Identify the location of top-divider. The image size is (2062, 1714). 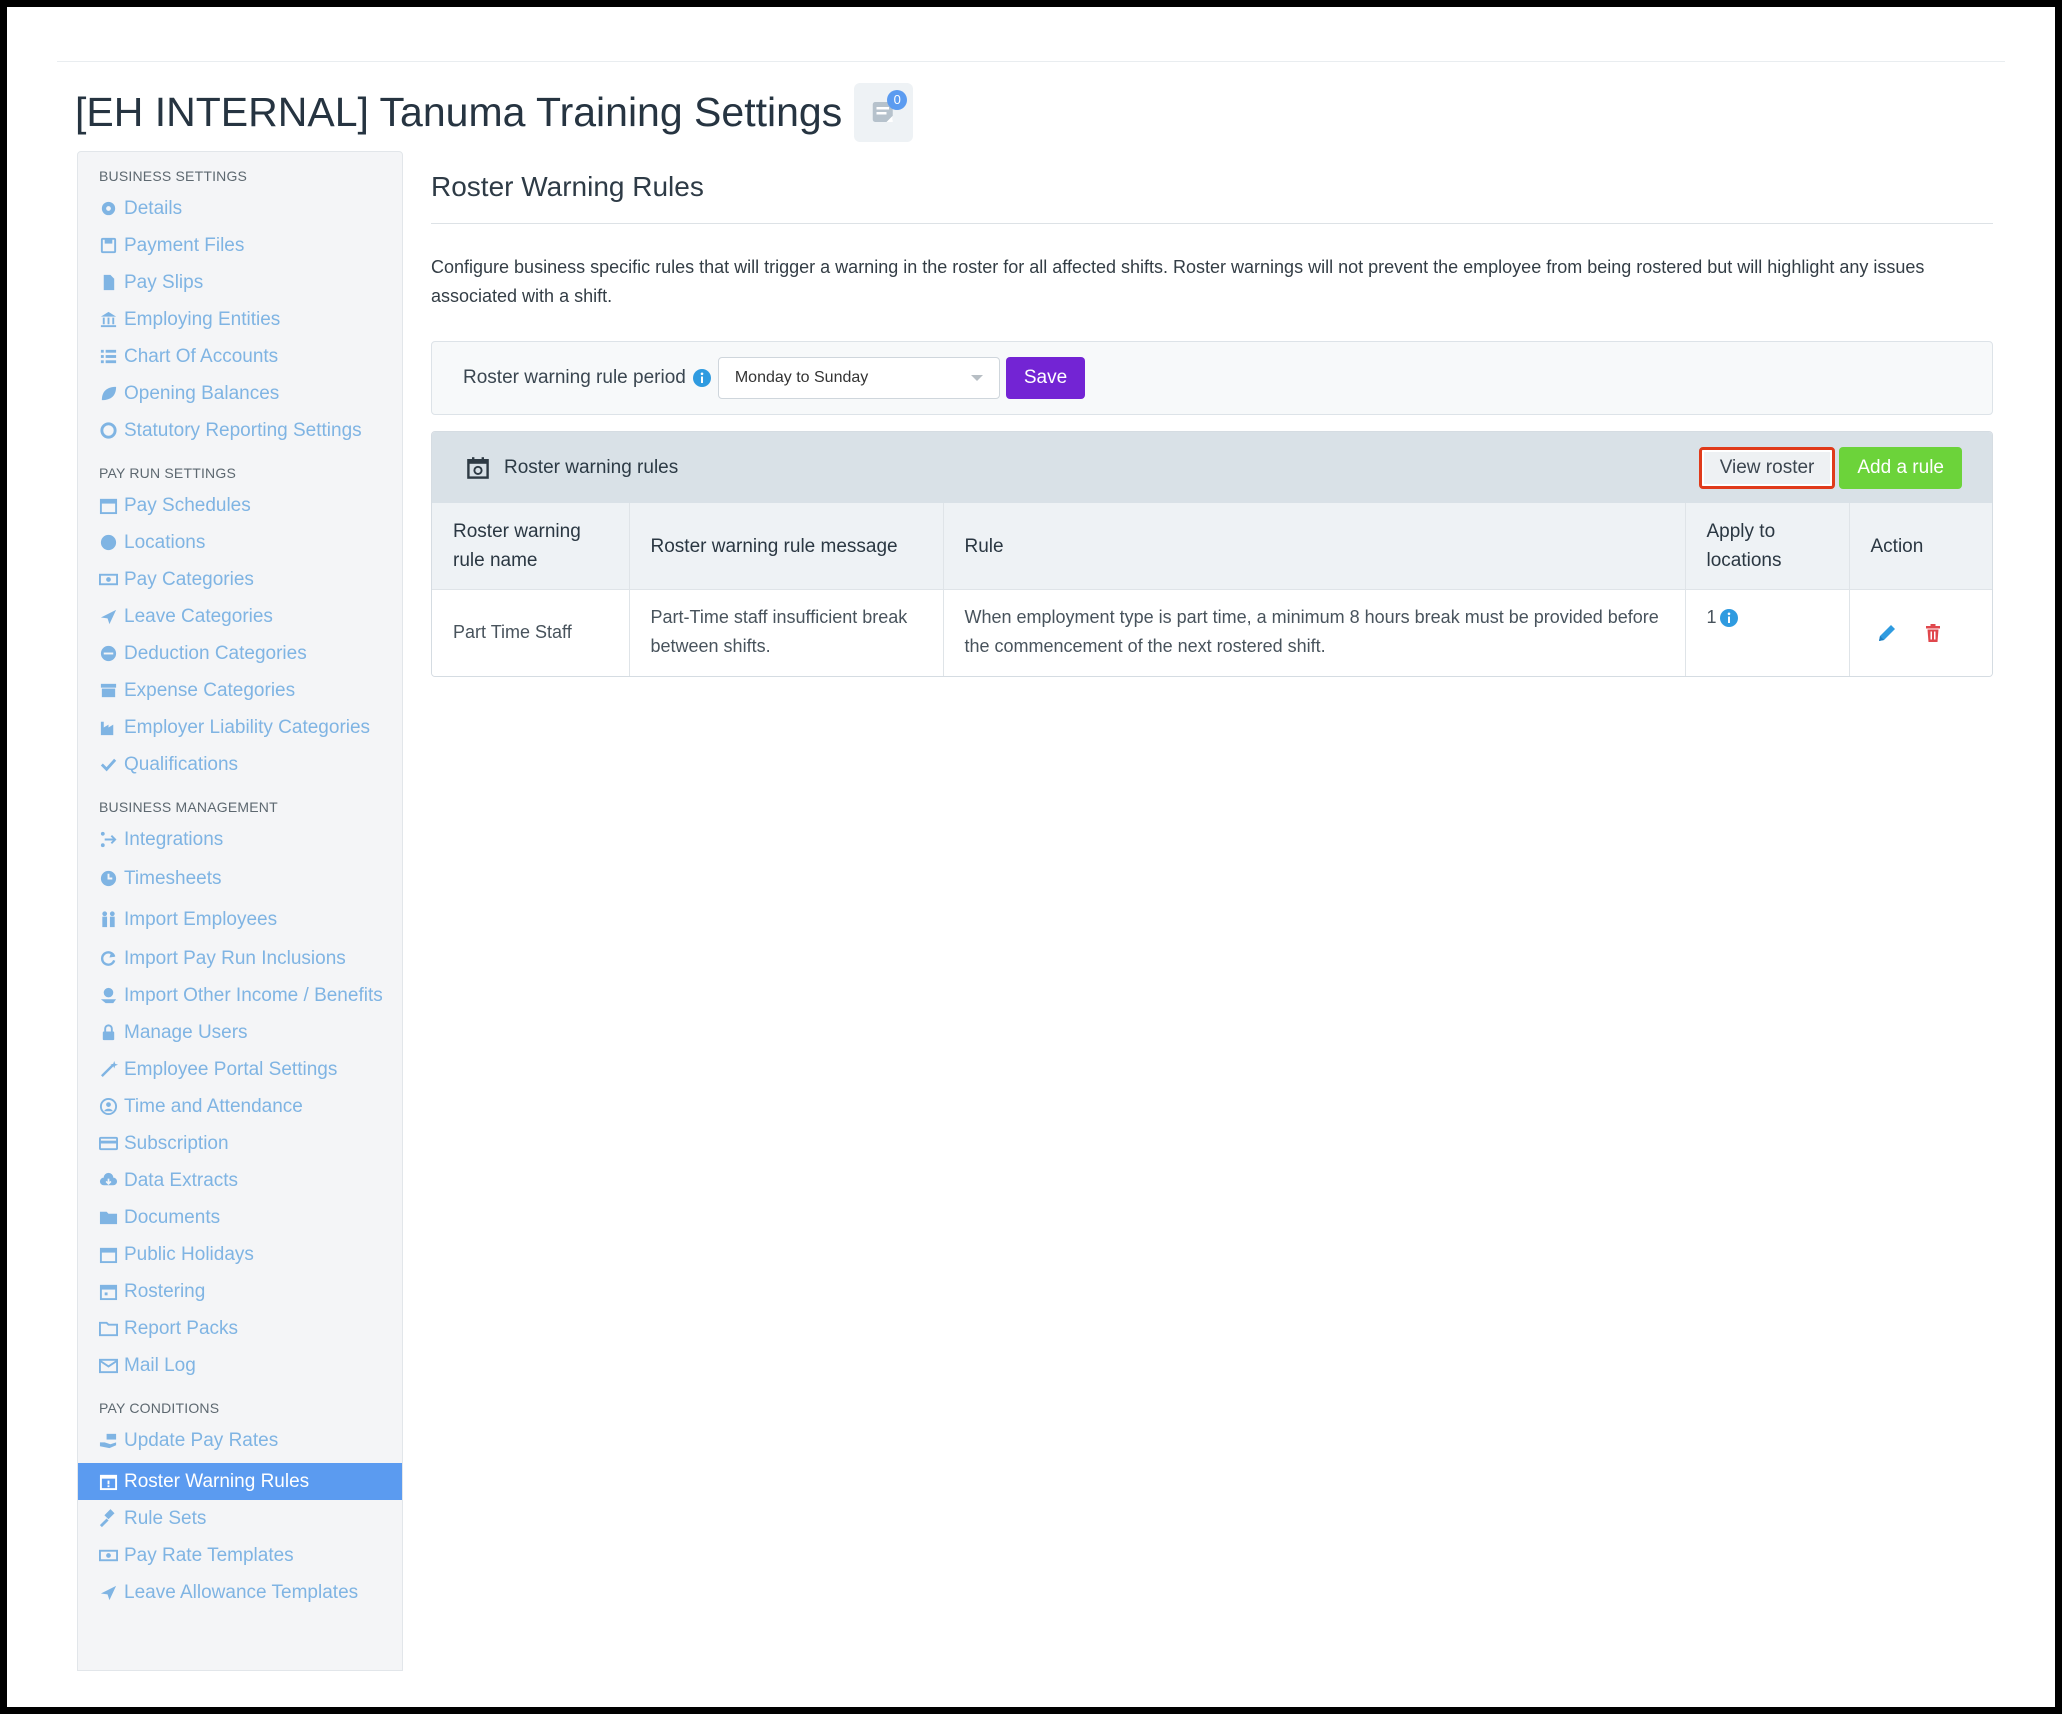
(1031, 61).